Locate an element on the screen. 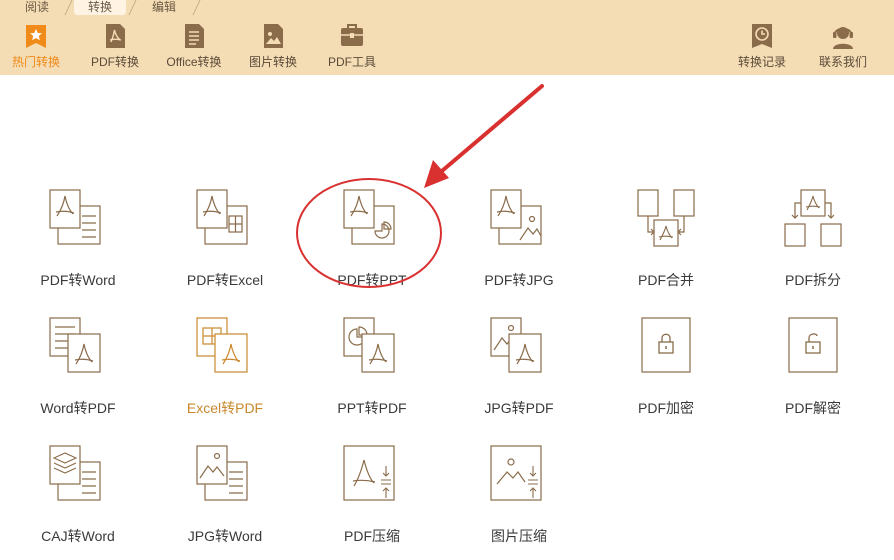 The width and height of the screenshot is (894, 560). pdf-to-jpg-item: PDF转JPG is located at coordinates (519, 241).